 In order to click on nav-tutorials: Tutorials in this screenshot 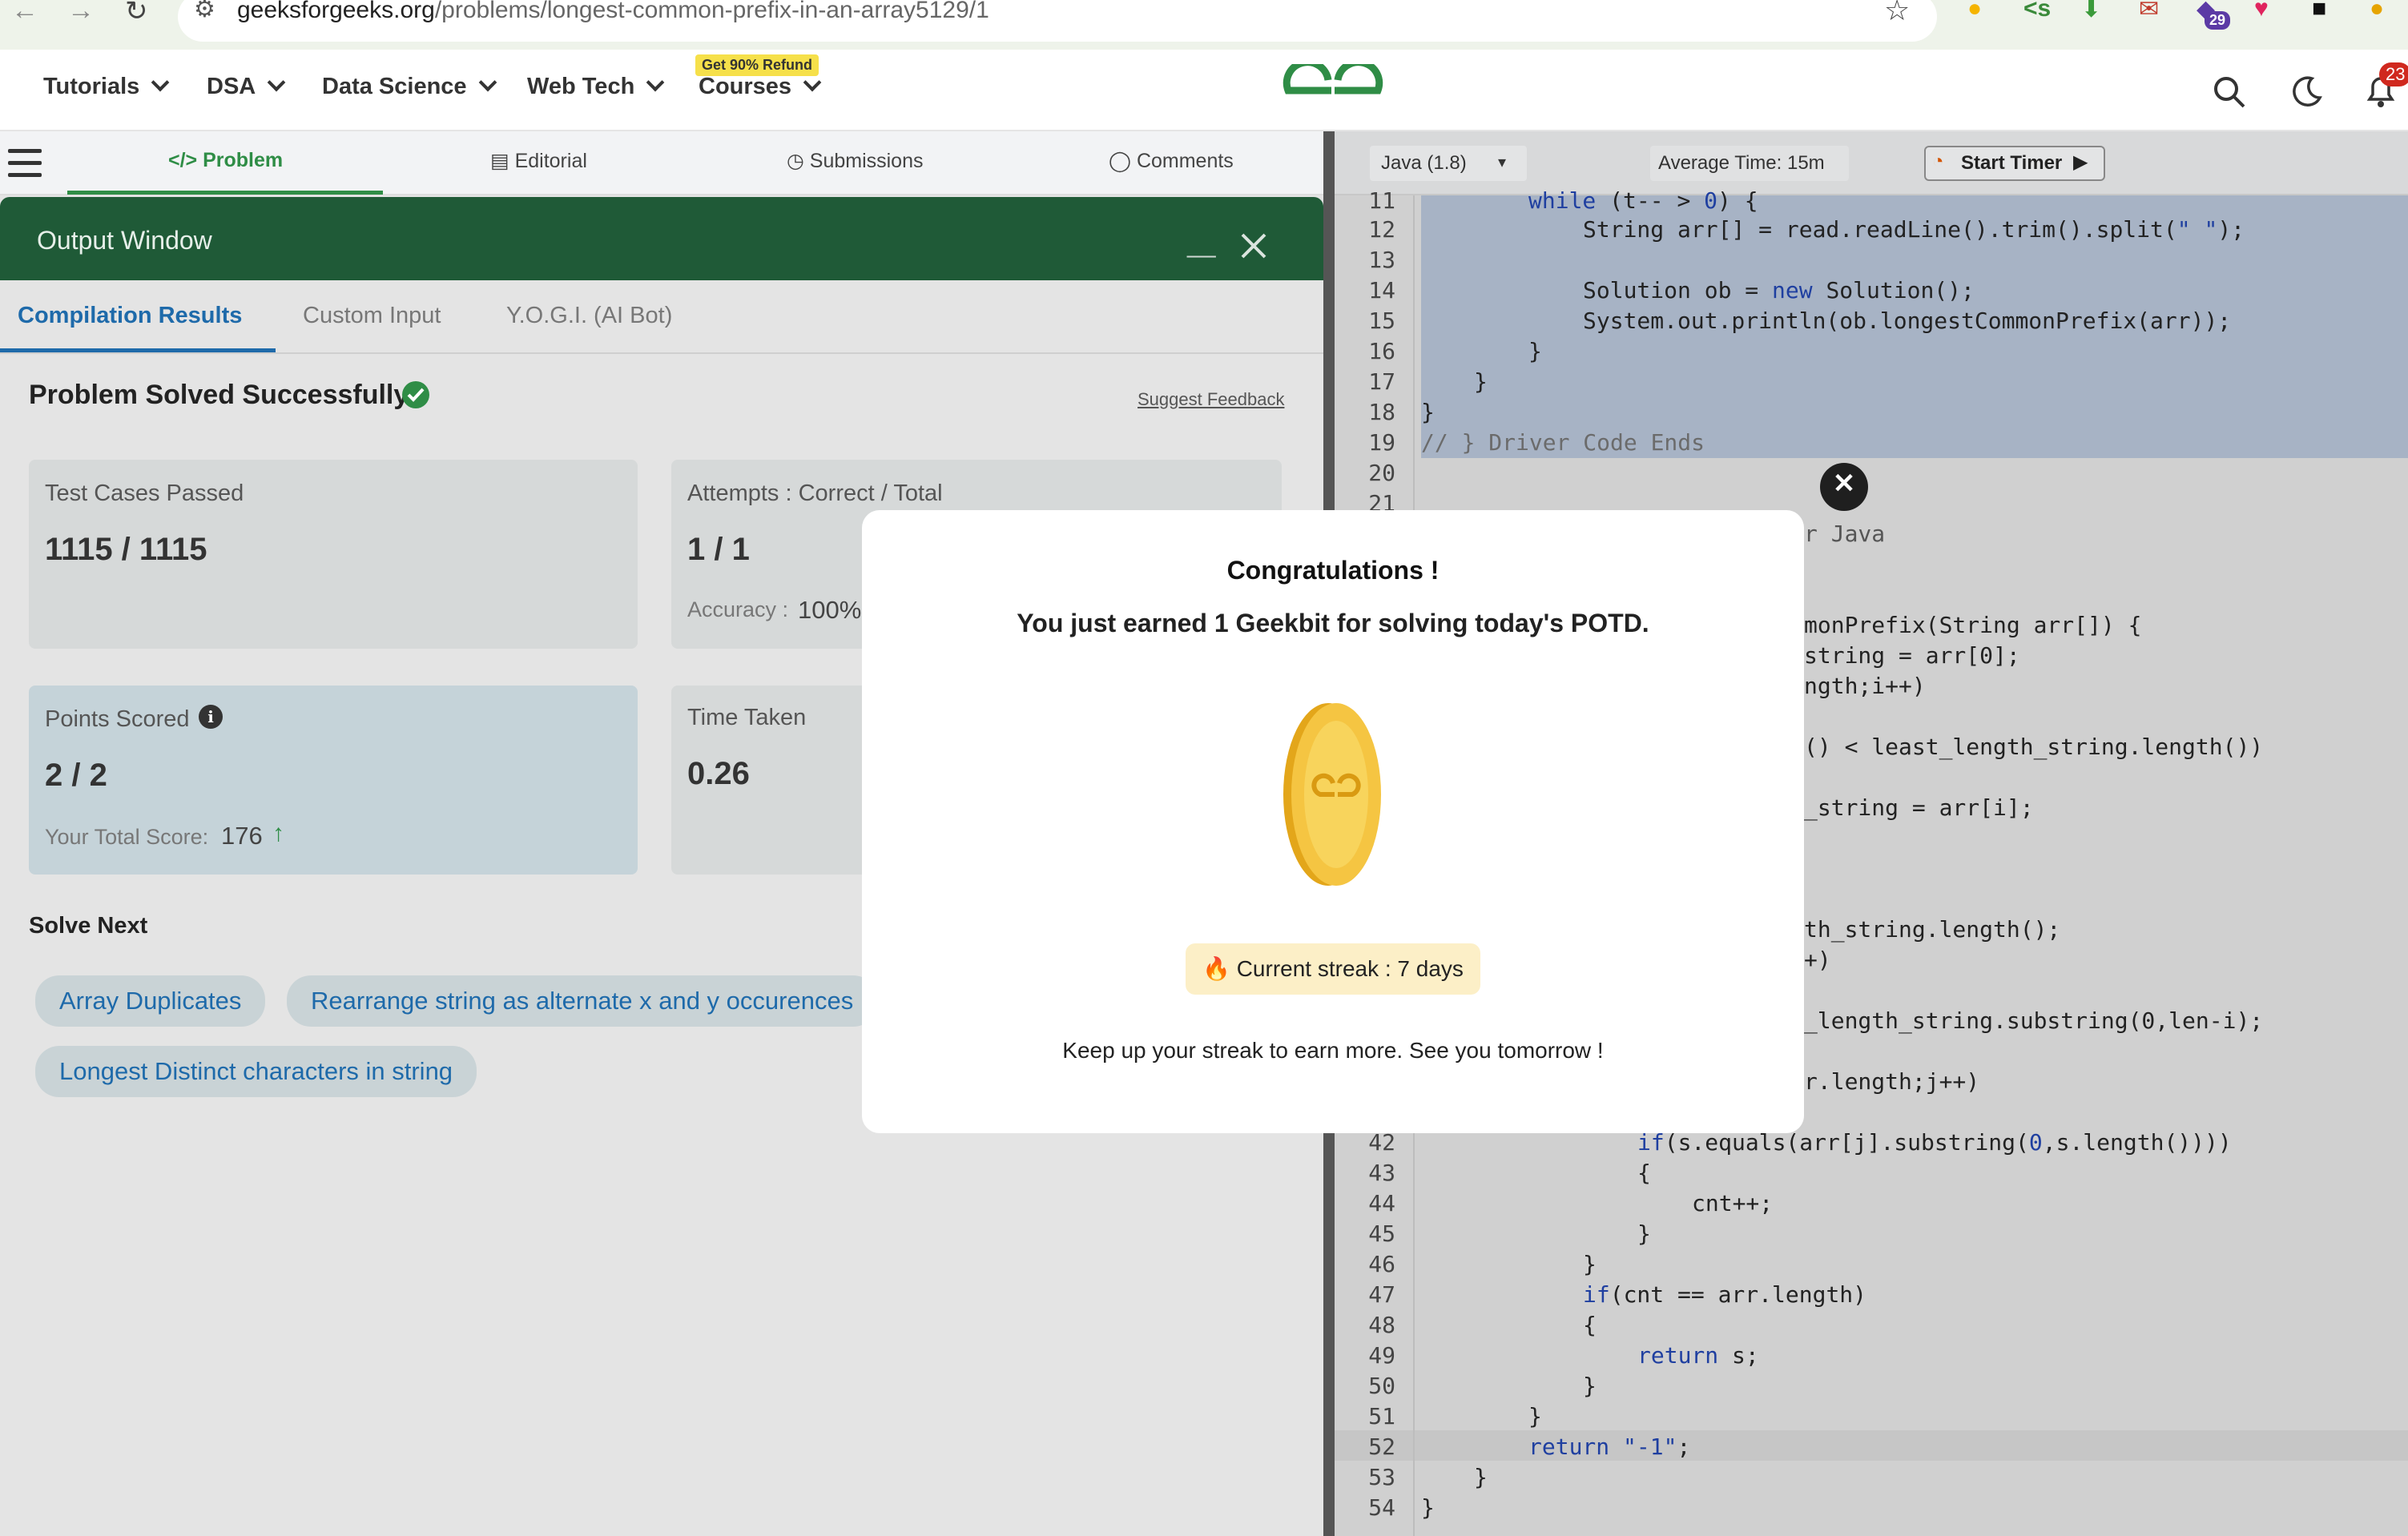, I will do `click(106, 86)`.